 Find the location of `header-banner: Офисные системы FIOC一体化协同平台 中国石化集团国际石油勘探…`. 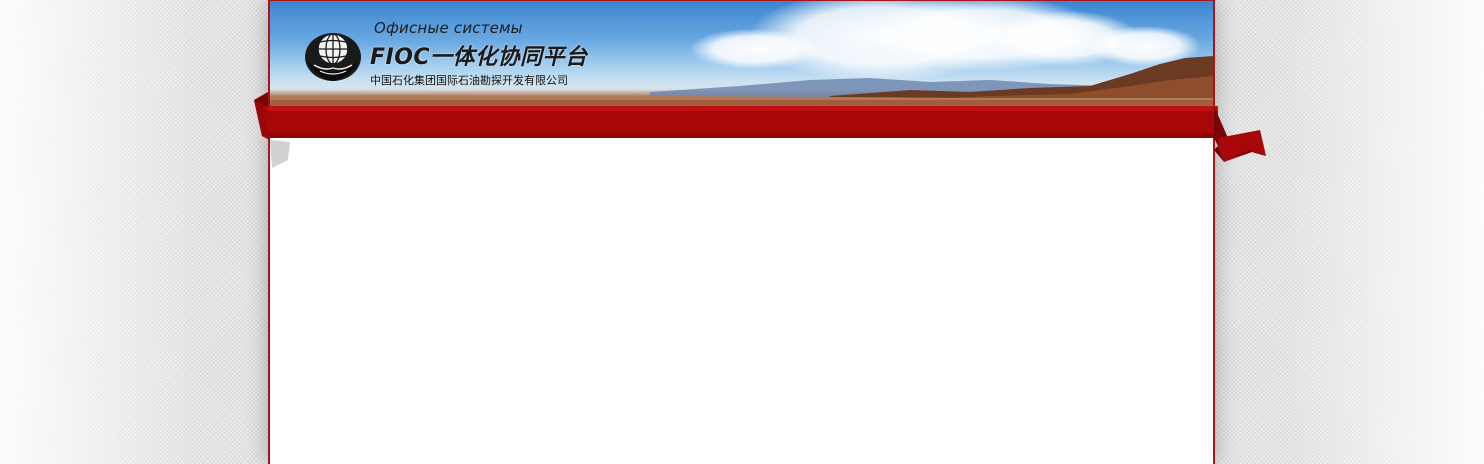

header-banner: Офисные системы FIOC一体化协同平台 中国石化集团国际石油勘探… is located at coordinates (741, 53).